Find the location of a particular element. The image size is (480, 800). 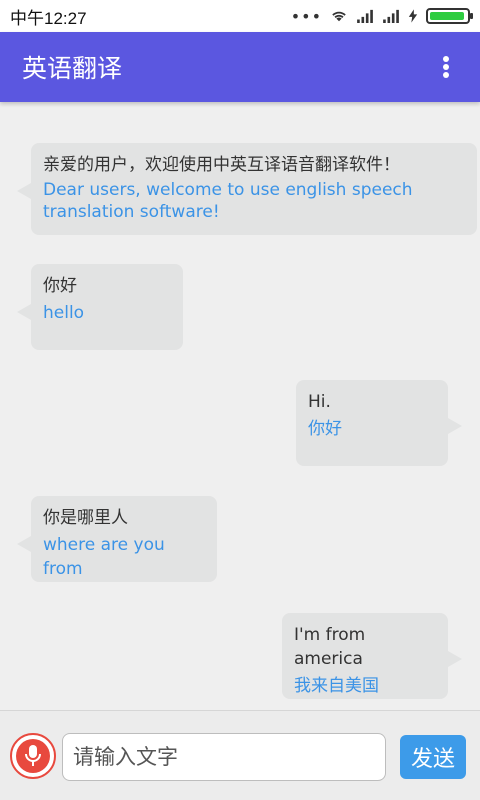

message-source-text: 你好 is located at coordinates (60, 286).